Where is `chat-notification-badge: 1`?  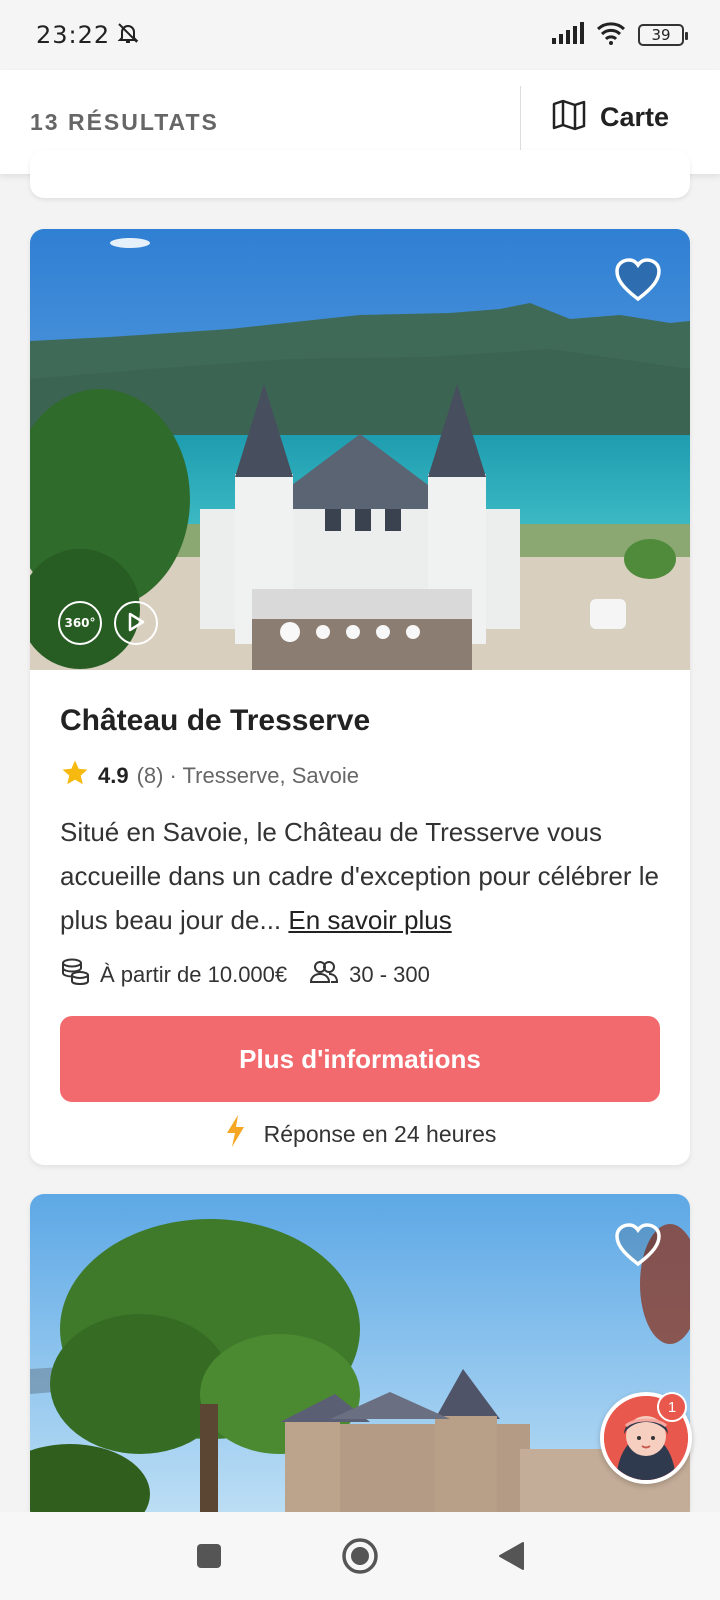 chat-notification-badge: 1 is located at coordinates (672, 1407).